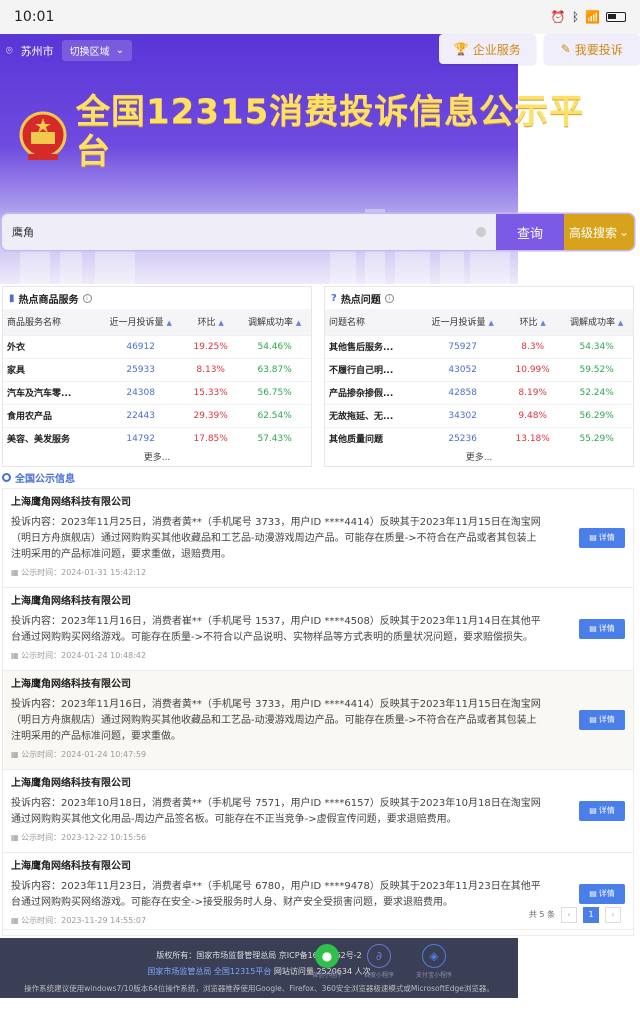  Describe the element at coordinates (594, 369) in the screenshot. I see `success-rate: 59.52%` at that location.